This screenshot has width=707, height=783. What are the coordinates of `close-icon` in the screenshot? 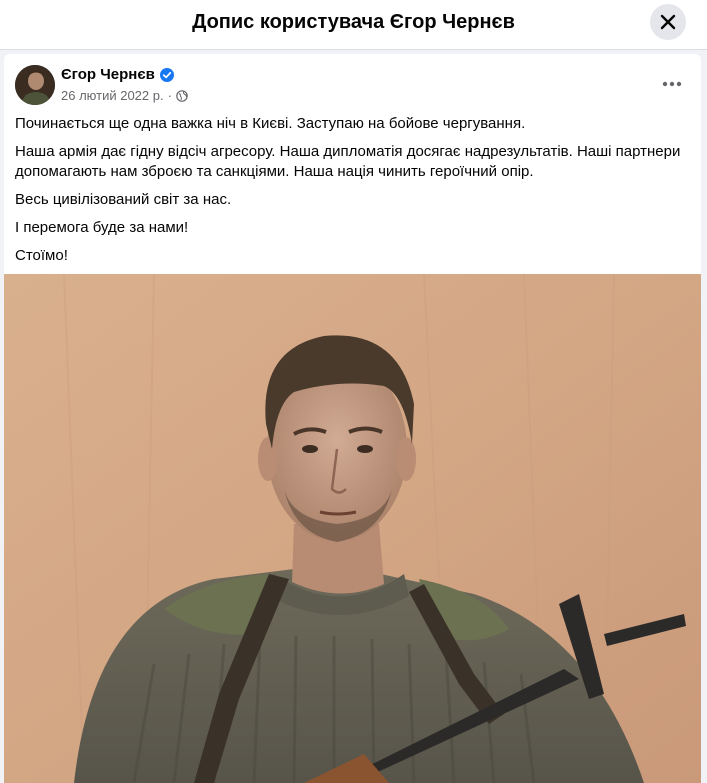 It's located at (668, 22).